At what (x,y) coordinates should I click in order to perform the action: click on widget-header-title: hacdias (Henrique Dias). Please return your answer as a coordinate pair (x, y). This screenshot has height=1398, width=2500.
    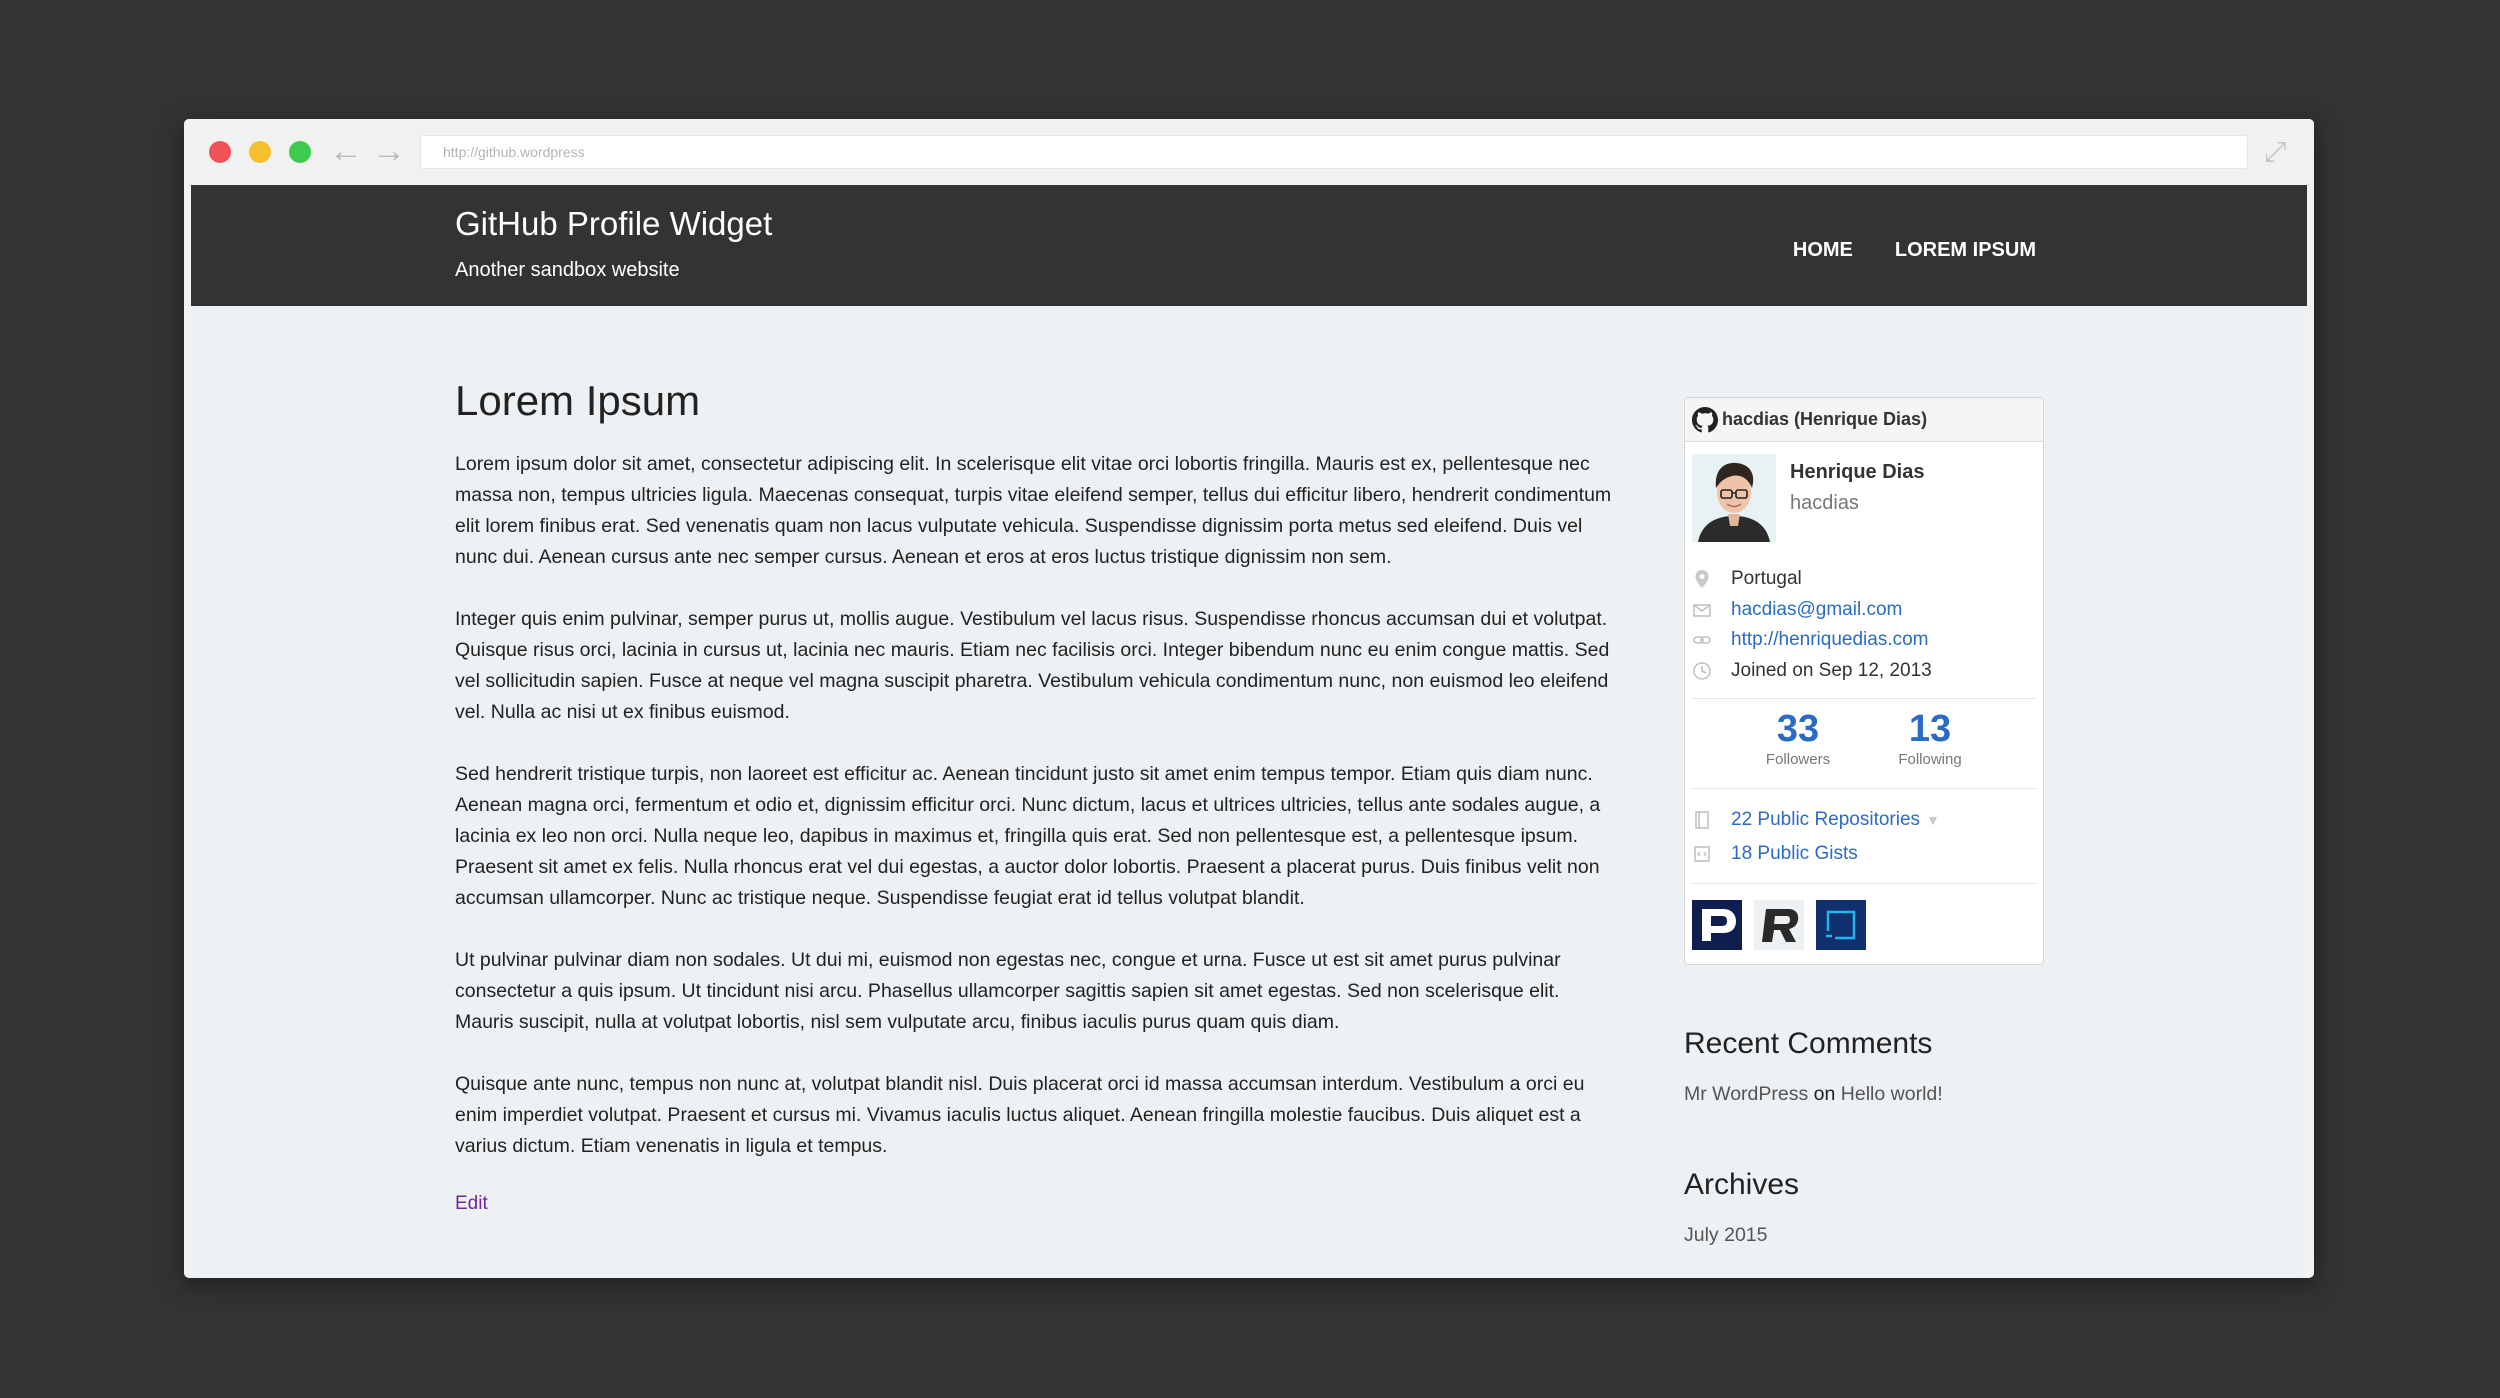
    Looking at the image, I should click on (1825, 419).